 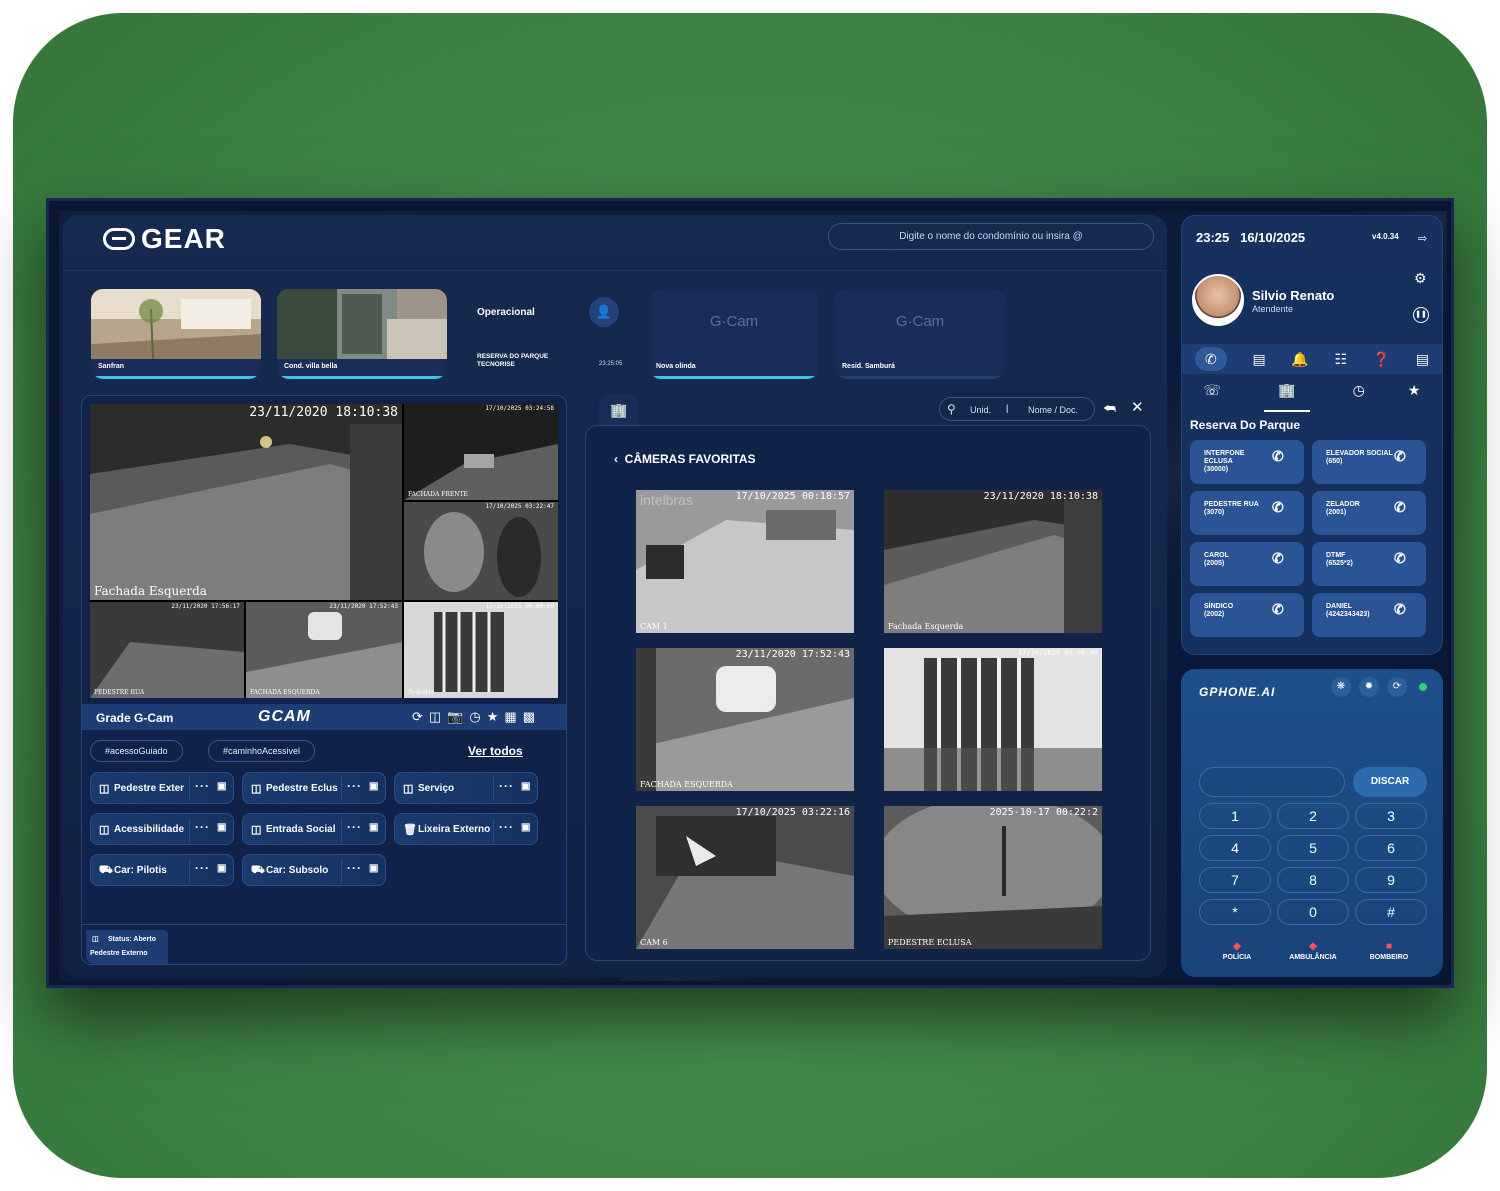 I want to click on favorite-camera: 23/11/2020 18:10:38 Fachada Esquerda, so click(x=993, y=561).